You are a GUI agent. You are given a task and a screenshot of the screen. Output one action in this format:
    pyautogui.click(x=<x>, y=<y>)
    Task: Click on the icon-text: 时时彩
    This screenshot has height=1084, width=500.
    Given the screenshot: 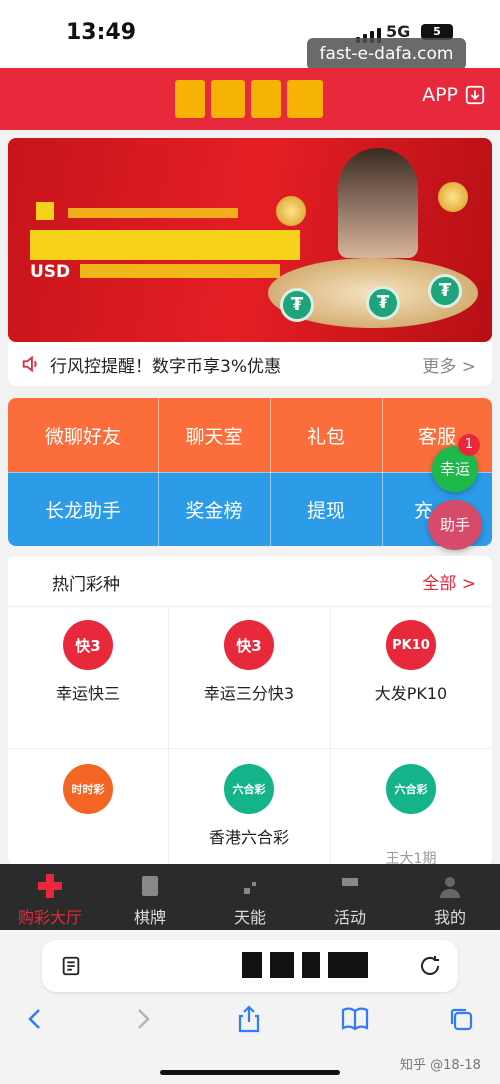 What is the action you would take?
    pyautogui.click(x=88, y=789)
    